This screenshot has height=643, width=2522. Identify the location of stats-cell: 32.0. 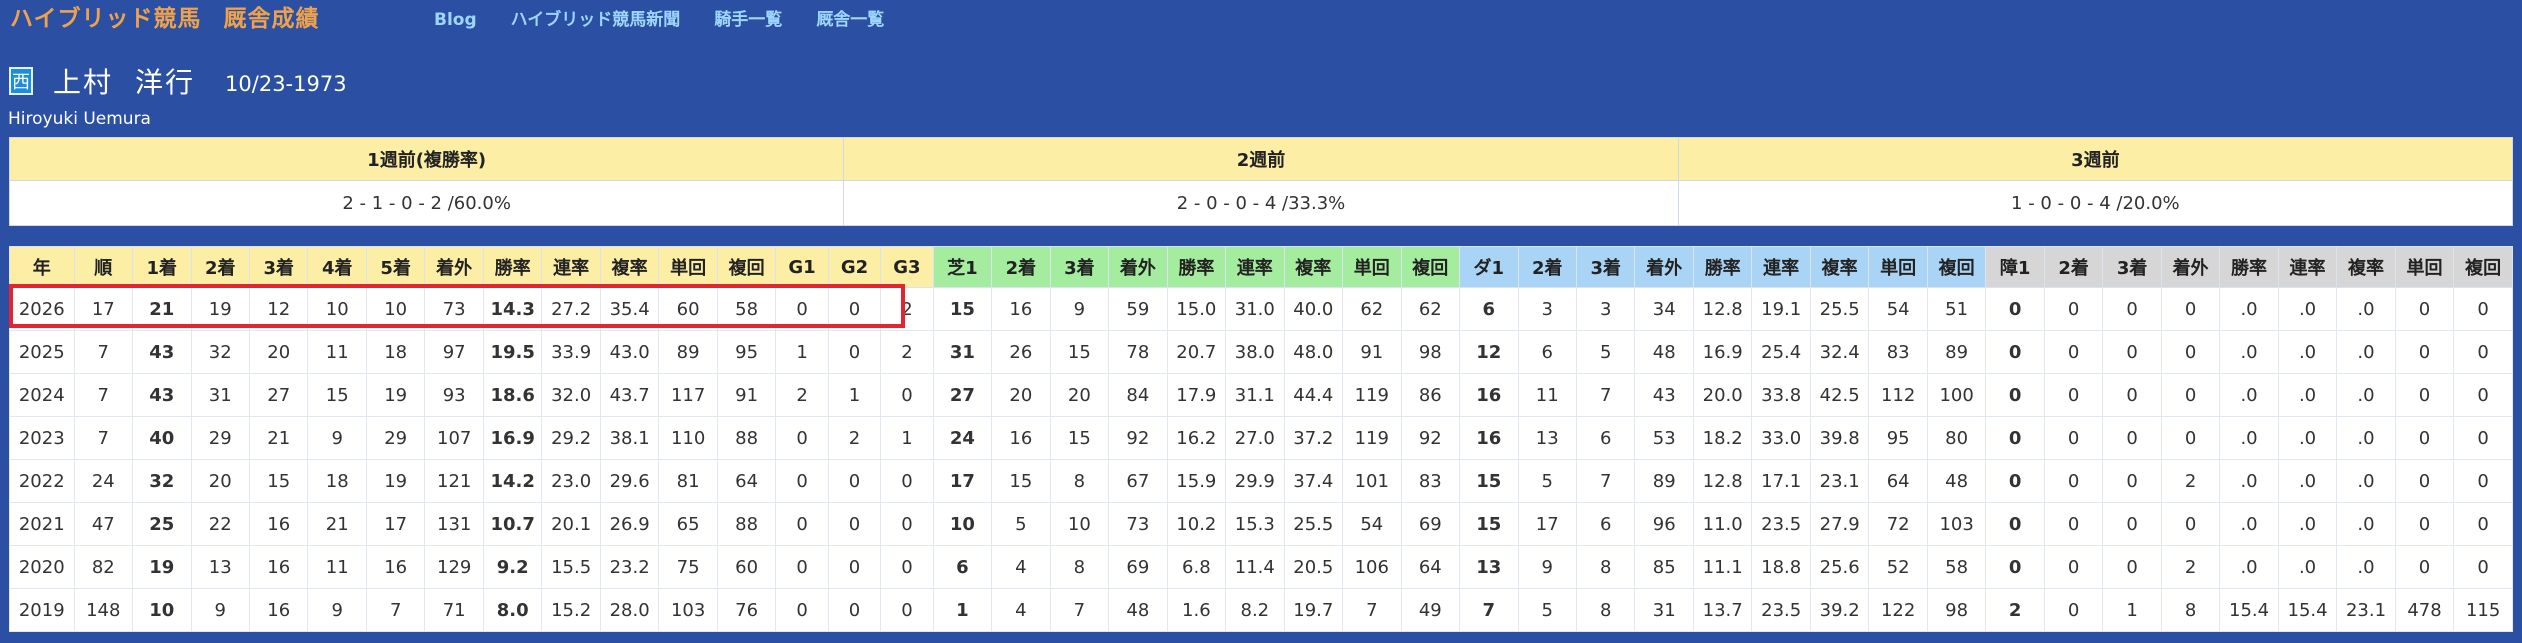
(571, 395).